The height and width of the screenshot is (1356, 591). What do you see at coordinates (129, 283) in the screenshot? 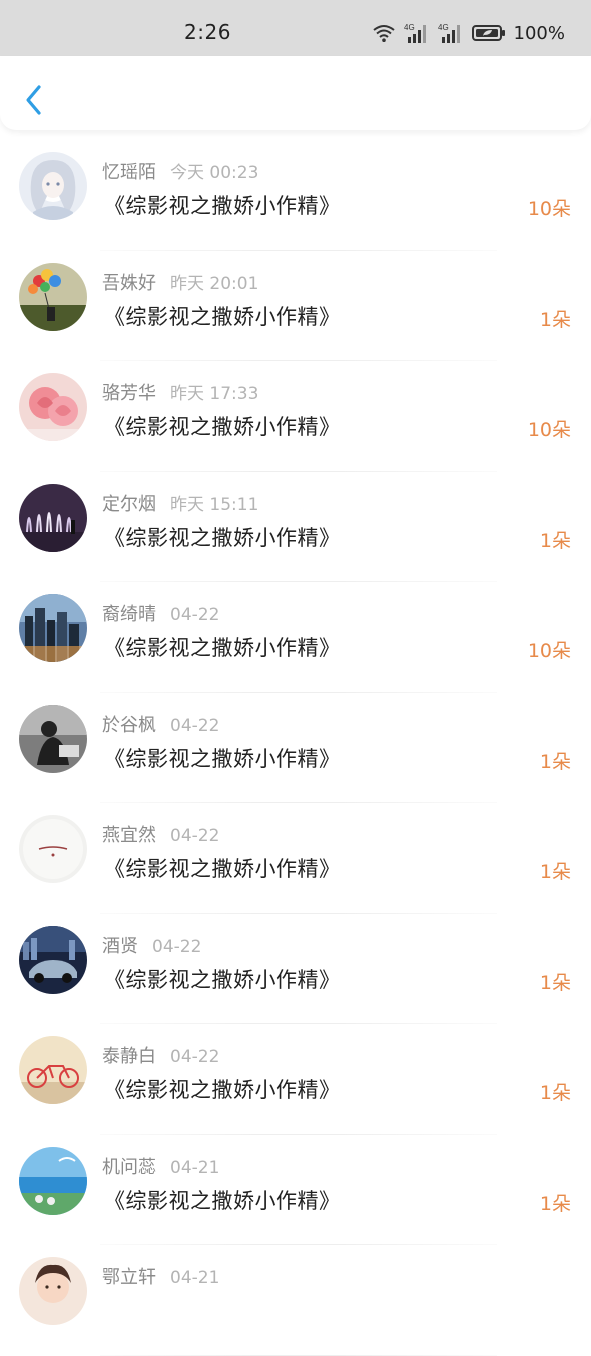
I see `user-name: 吾姝好` at bounding box center [129, 283].